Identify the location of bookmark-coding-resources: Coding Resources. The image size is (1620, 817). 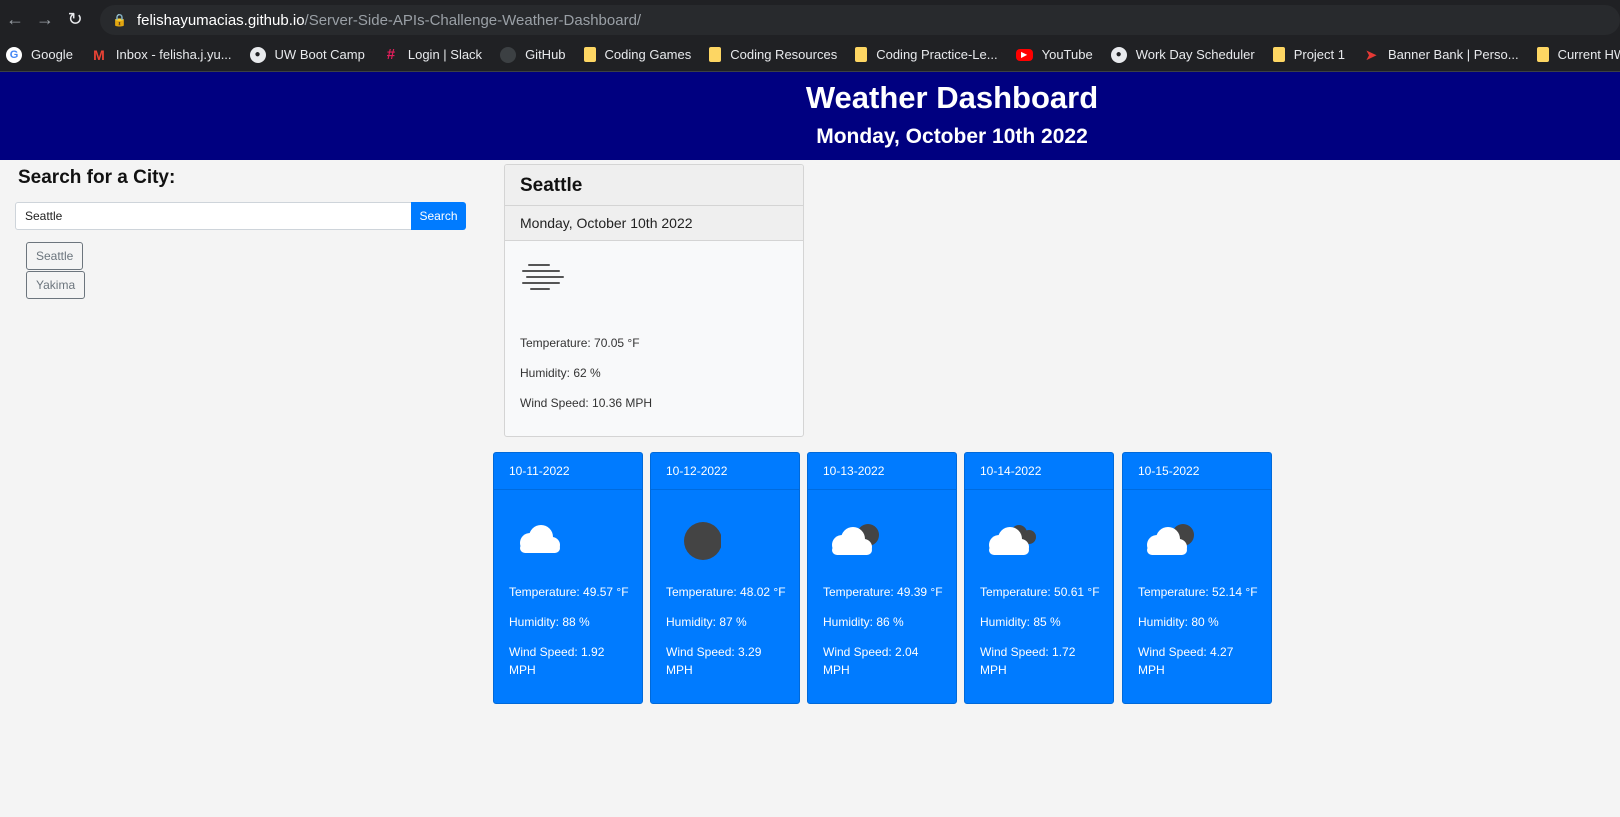
(773, 54).